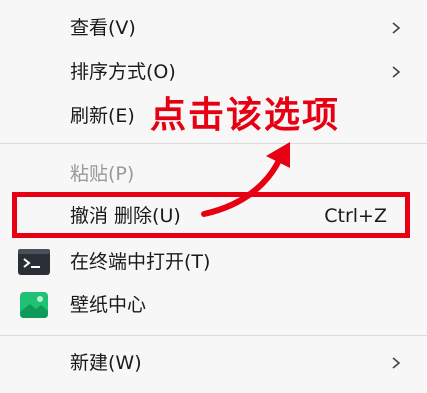 The image size is (427, 393). I want to click on menu-item-label: 粘贴(P), so click(102, 174).